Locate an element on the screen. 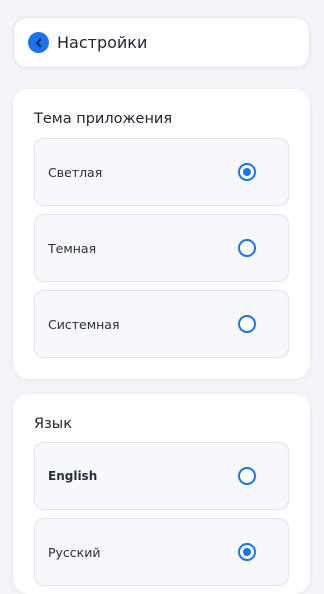  theme-option-light: Светлая is located at coordinates (161, 172).